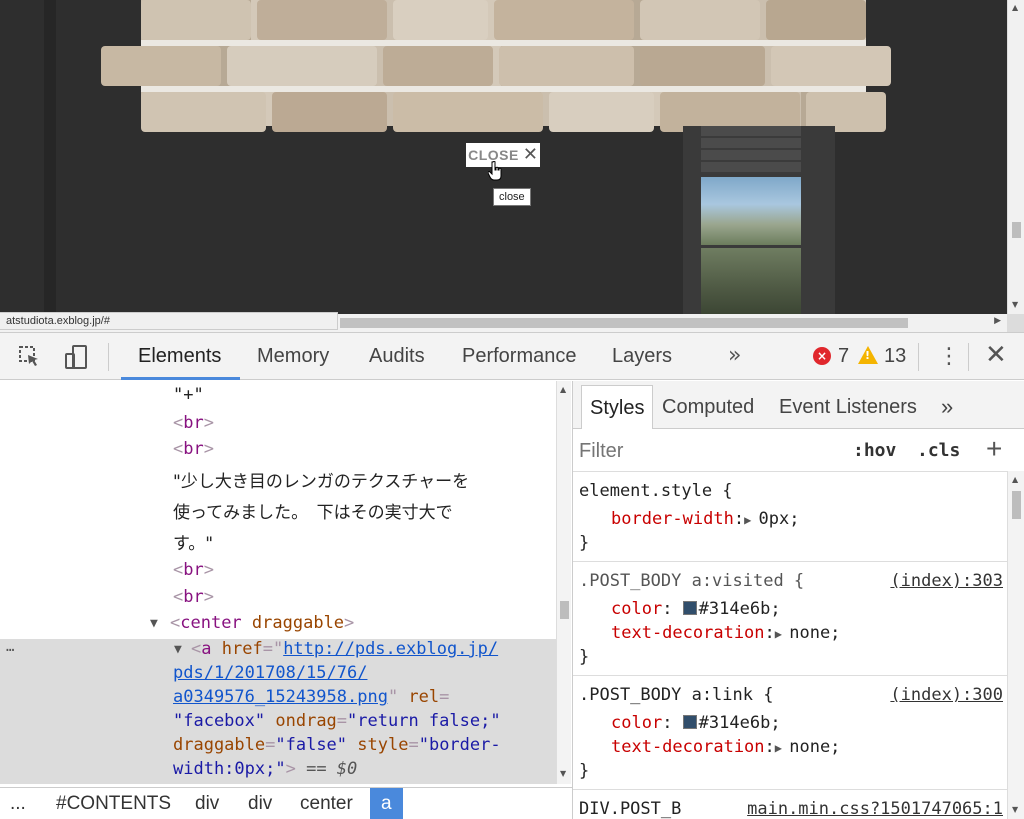 The image size is (1024, 819). I want to click on a-node-cont: draggable="false" style="border-, so click(337, 745).